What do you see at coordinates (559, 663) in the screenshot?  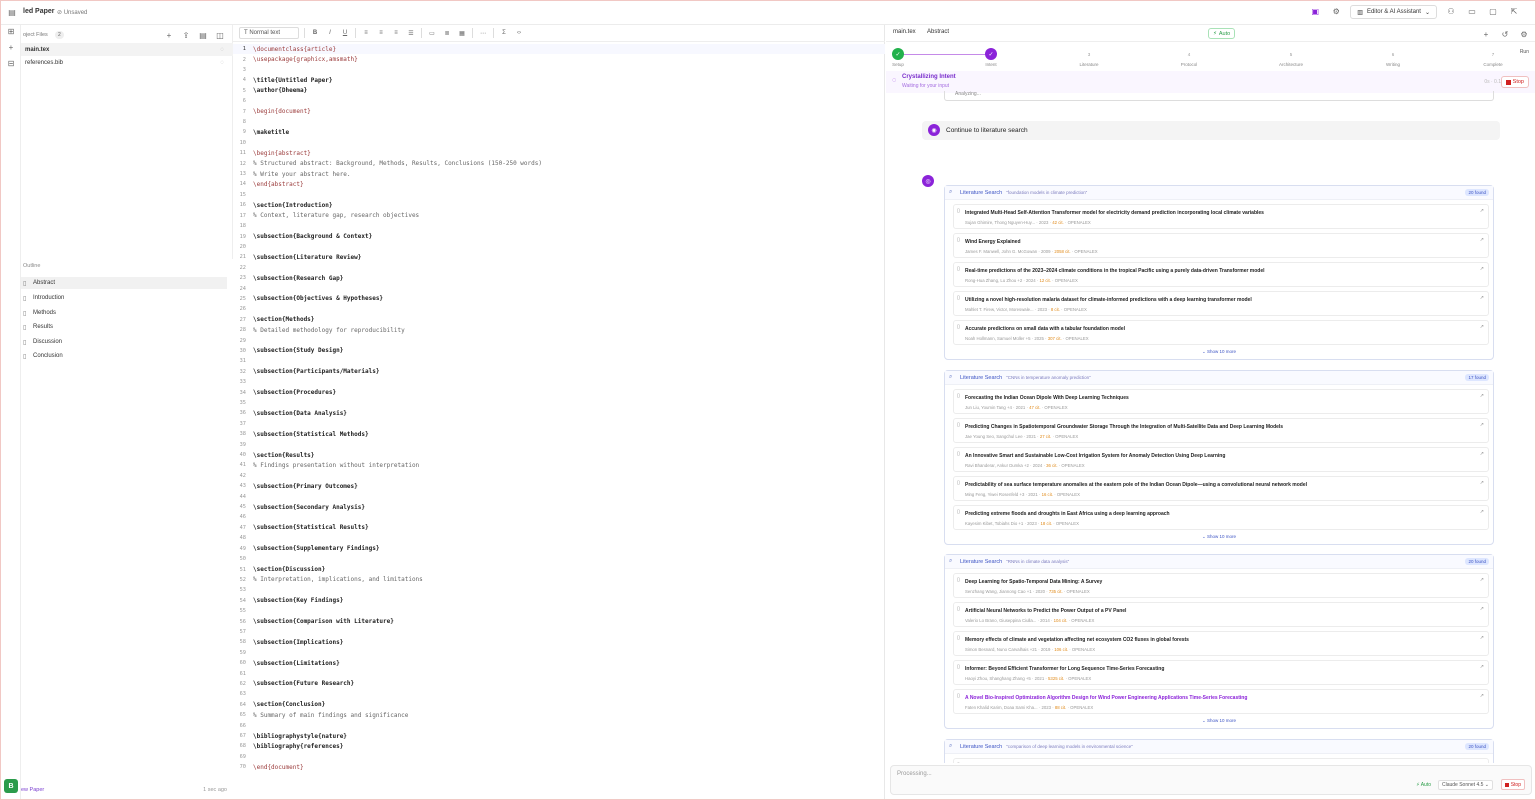 I see `code-line: 60 \subsection{Limitations}` at bounding box center [559, 663].